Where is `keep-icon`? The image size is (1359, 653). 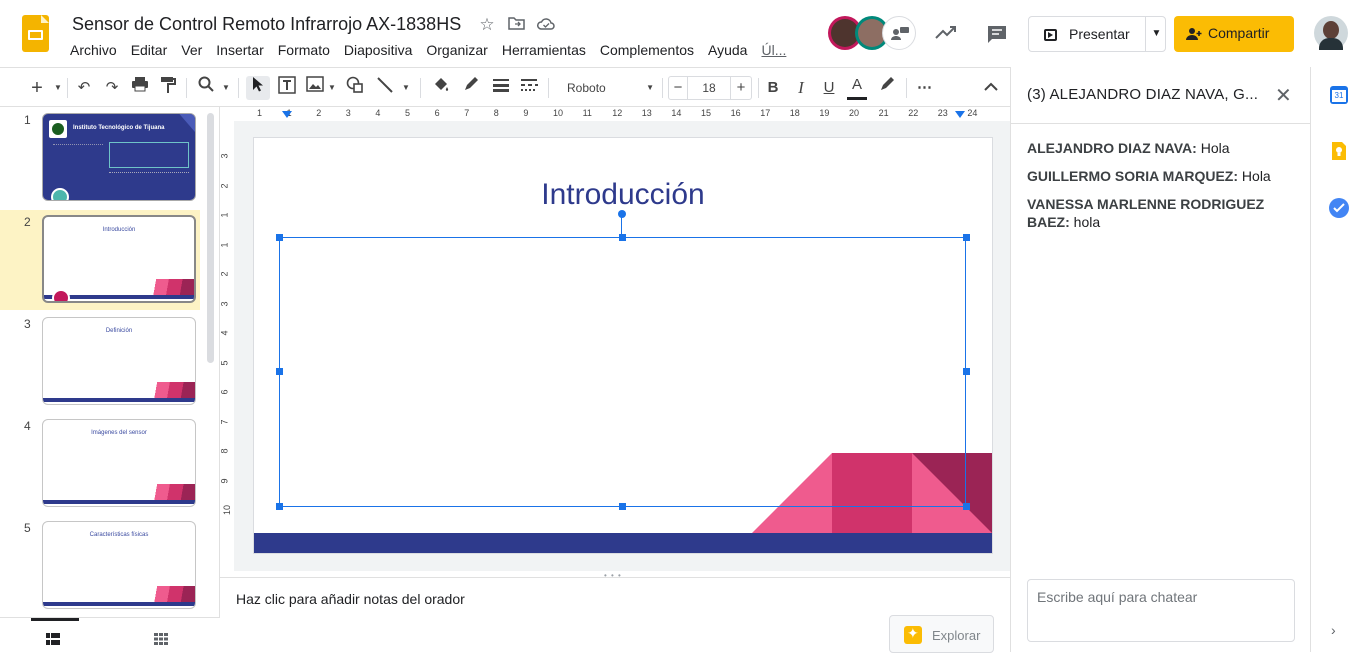 keep-icon is located at coordinates (1339, 151).